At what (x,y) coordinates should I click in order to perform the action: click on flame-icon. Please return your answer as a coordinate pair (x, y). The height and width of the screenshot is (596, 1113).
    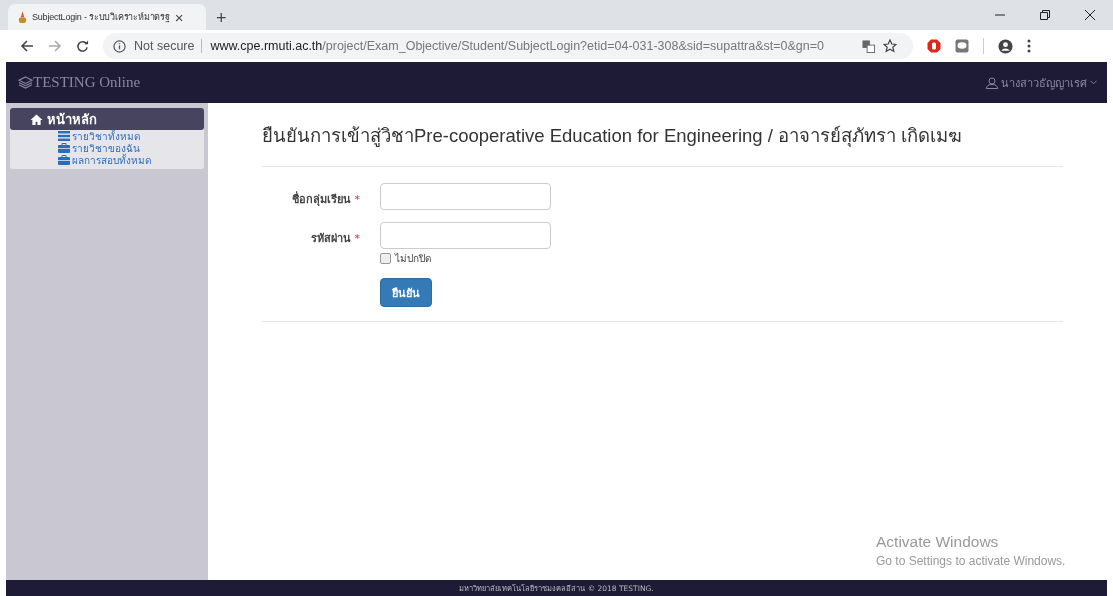
    Looking at the image, I should click on (22, 17).